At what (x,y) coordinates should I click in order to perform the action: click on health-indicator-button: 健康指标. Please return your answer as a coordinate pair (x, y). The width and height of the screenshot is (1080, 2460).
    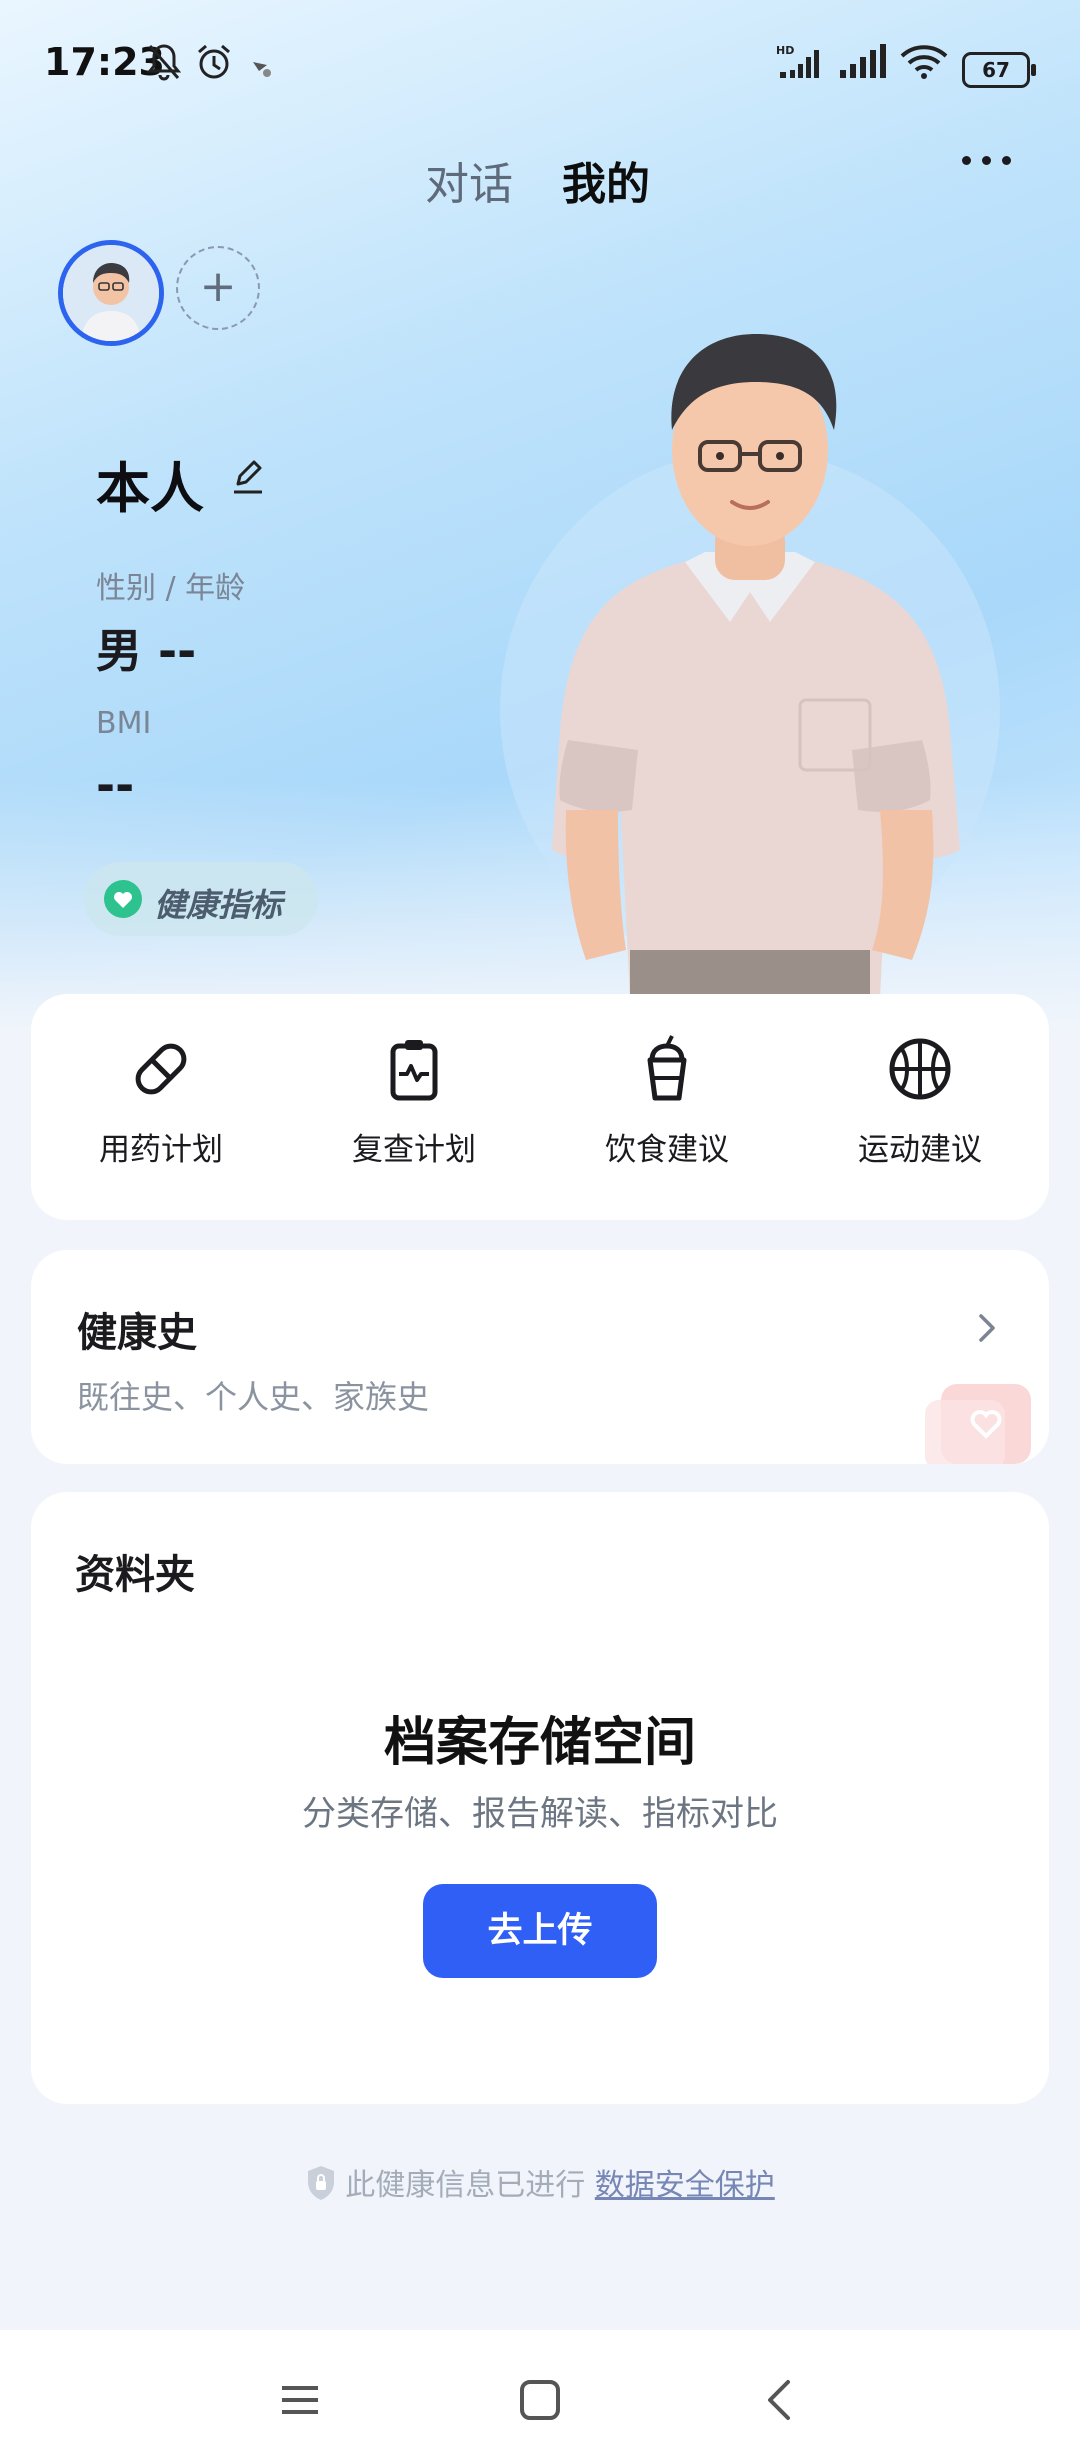
    Looking at the image, I should click on (201, 899).